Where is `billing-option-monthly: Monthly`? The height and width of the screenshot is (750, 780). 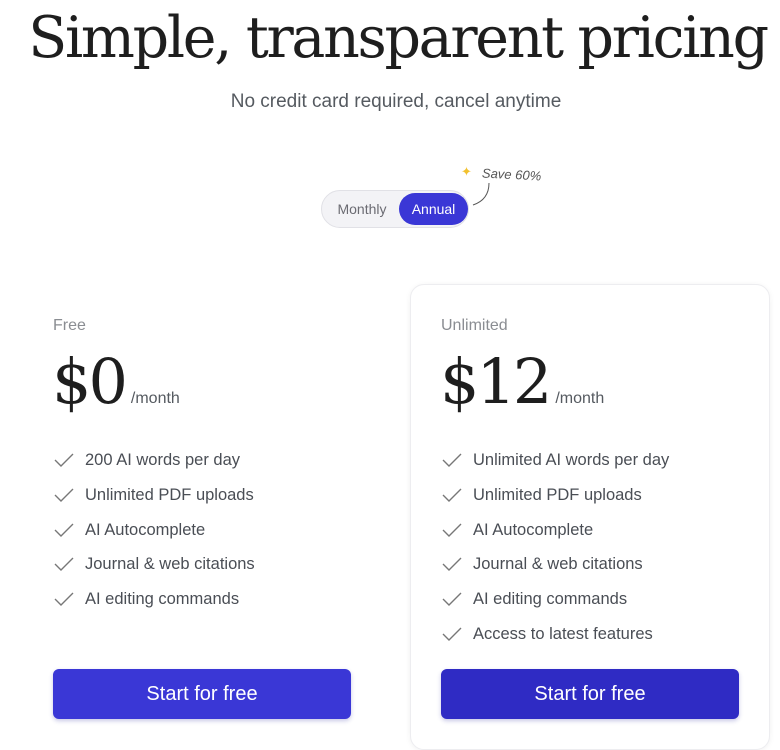
billing-option-monthly: Monthly is located at coordinates (362, 209).